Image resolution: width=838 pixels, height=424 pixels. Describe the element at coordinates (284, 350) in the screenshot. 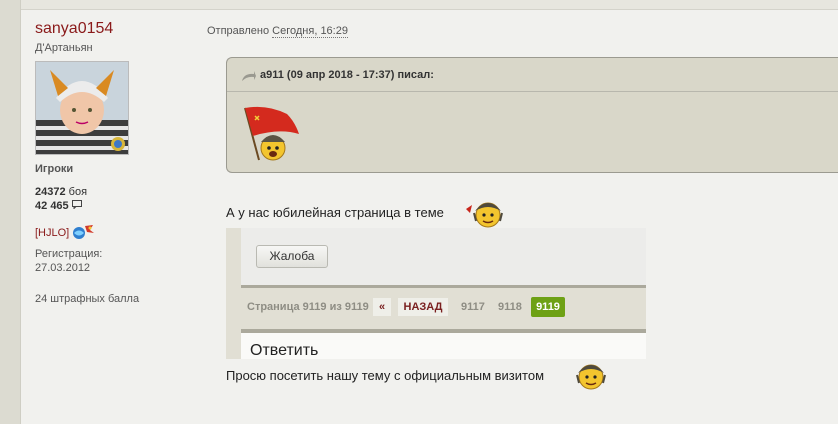

I see `reply-title: Ответить` at that location.